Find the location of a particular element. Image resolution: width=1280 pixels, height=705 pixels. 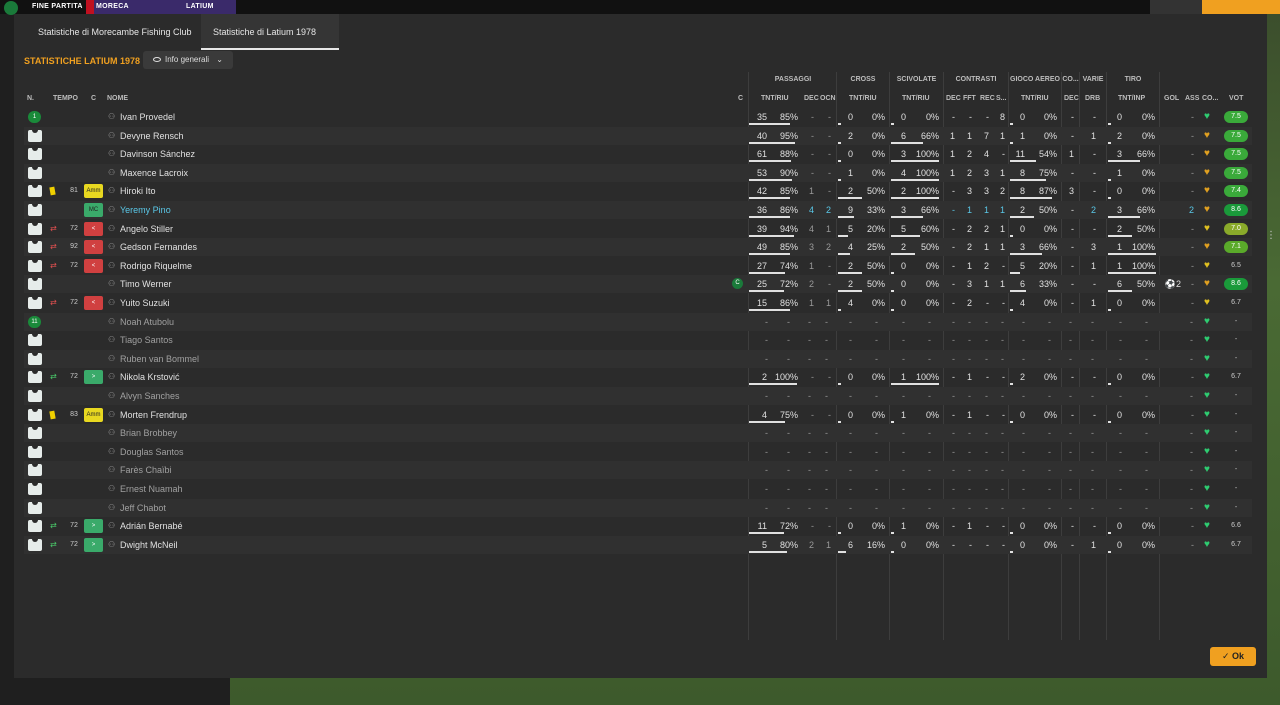

tab-latium: Statistiche di Latium 1978 is located at coordinates (270, 32).